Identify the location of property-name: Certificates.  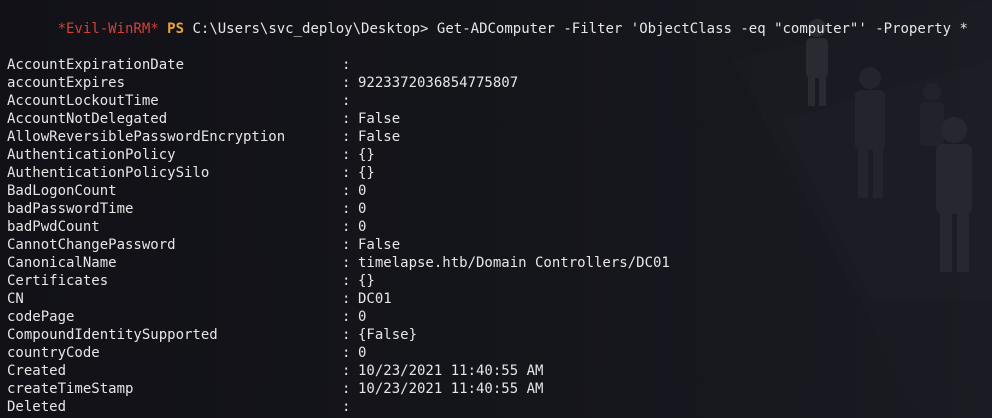
(58, 281).